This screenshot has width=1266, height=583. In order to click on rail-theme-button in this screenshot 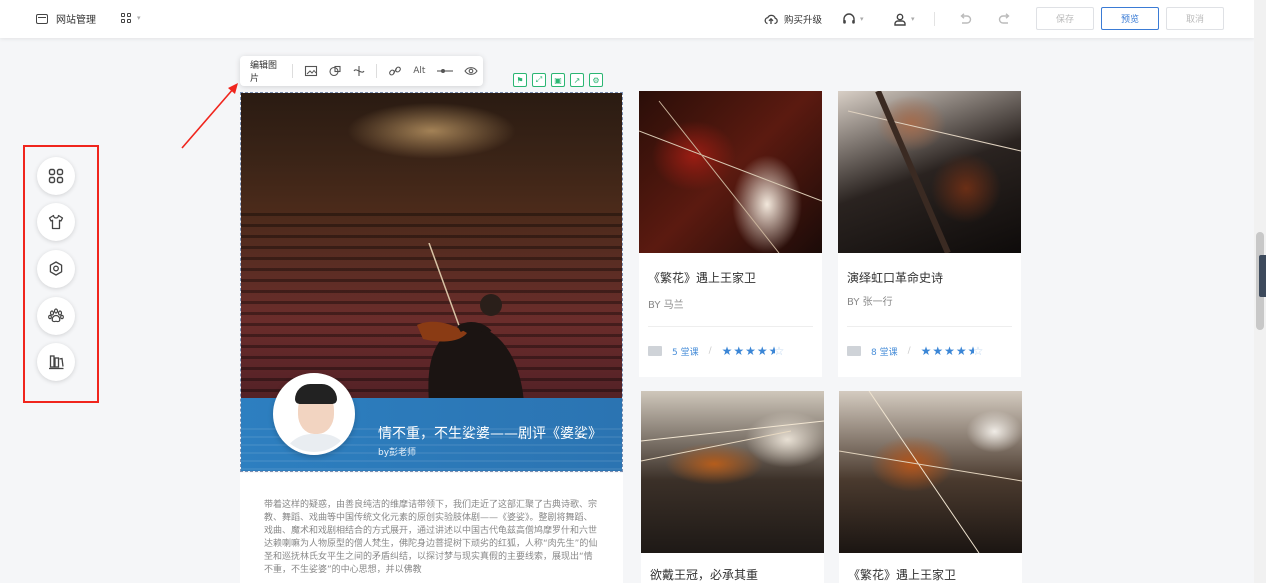, I will do `click(56, 222)`.